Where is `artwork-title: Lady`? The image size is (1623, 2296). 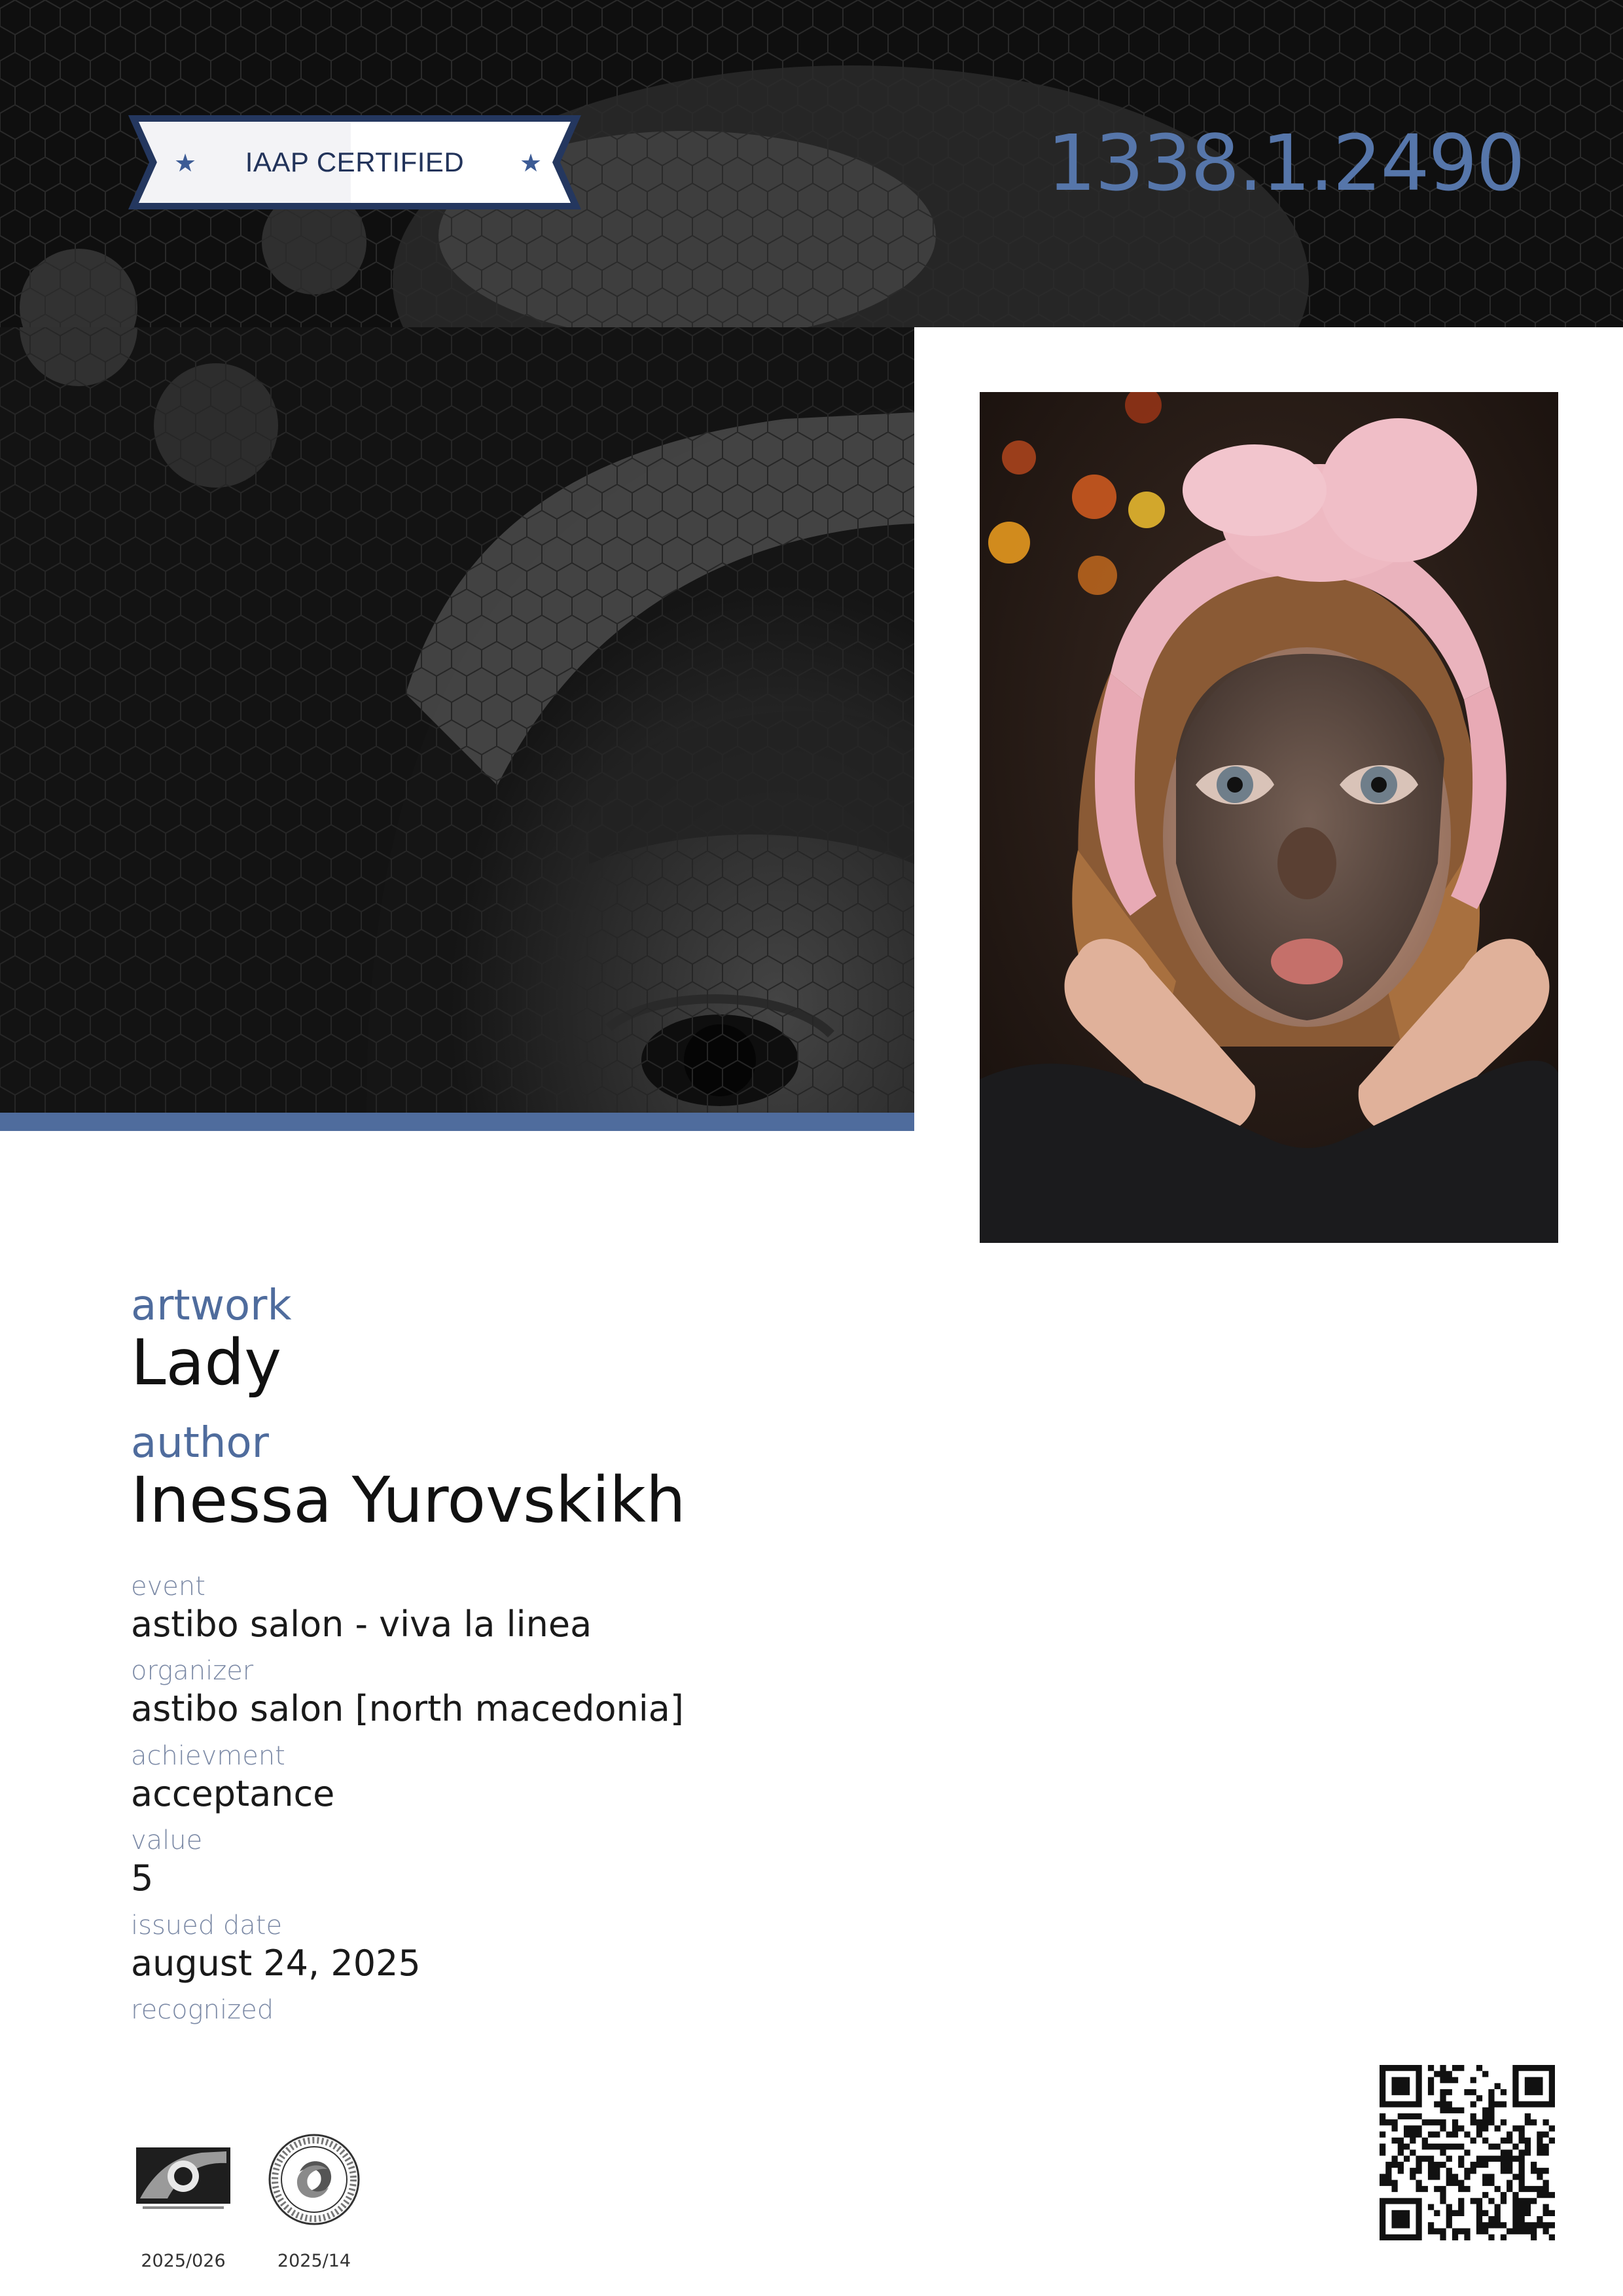
artwork-title: Lady is located at coordinates (207, 1363).